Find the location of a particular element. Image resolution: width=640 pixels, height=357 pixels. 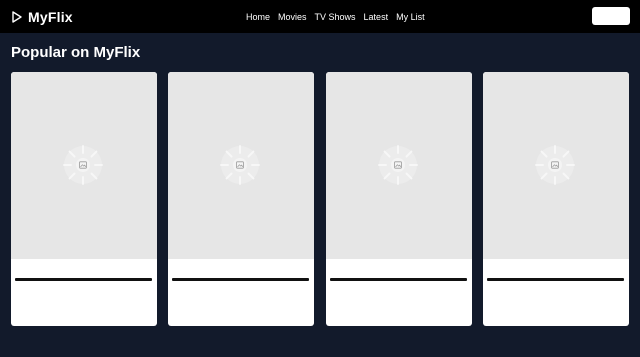

top-action-button is located at coordinates (611, 16).